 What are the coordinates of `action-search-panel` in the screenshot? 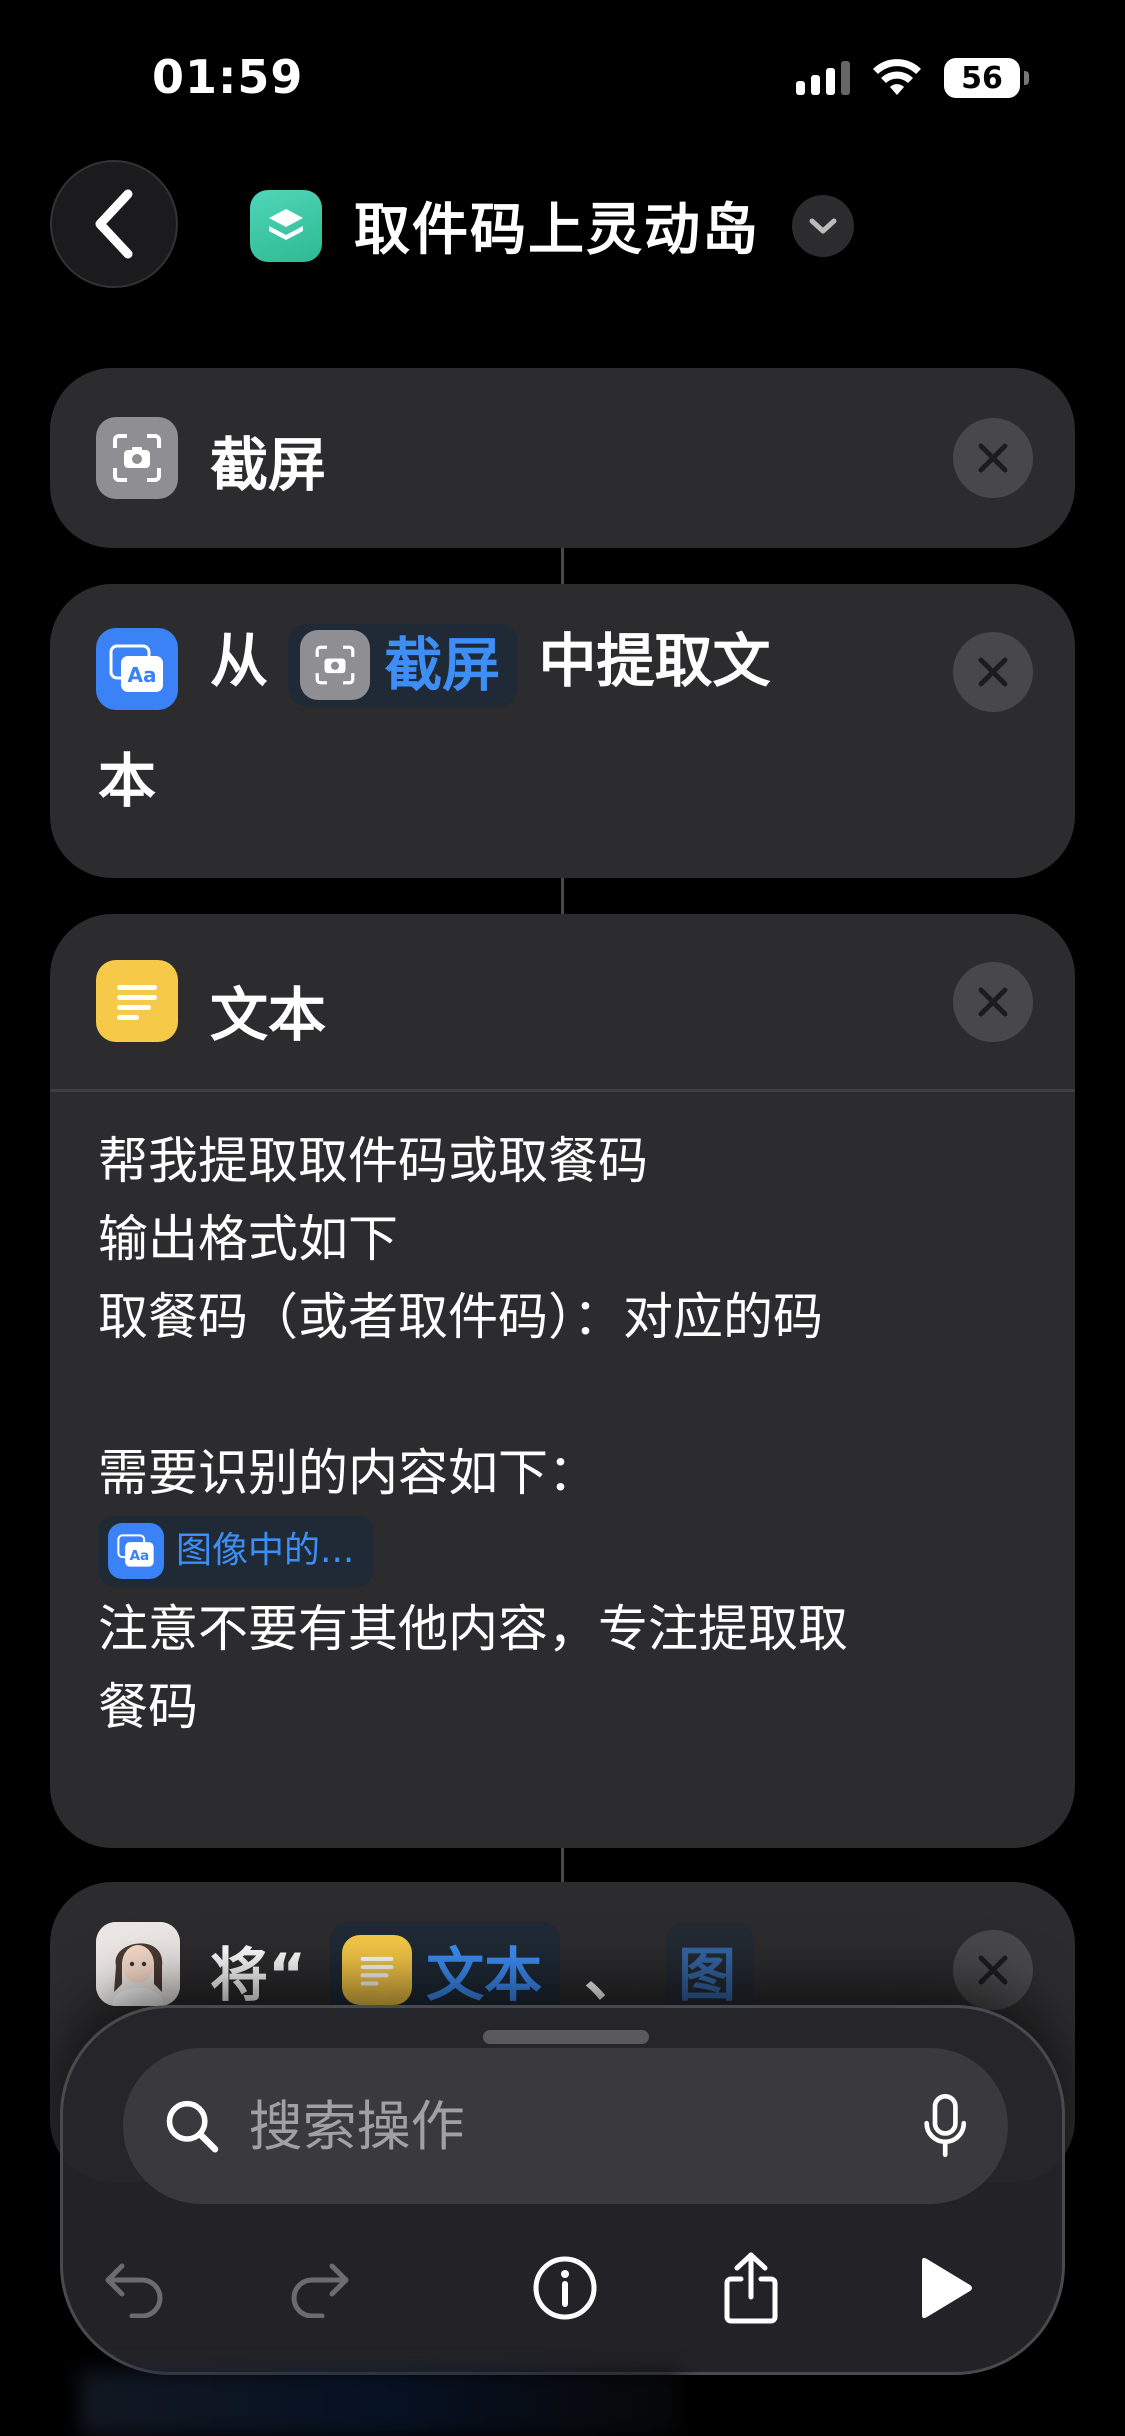 It's located at (562, 2190).